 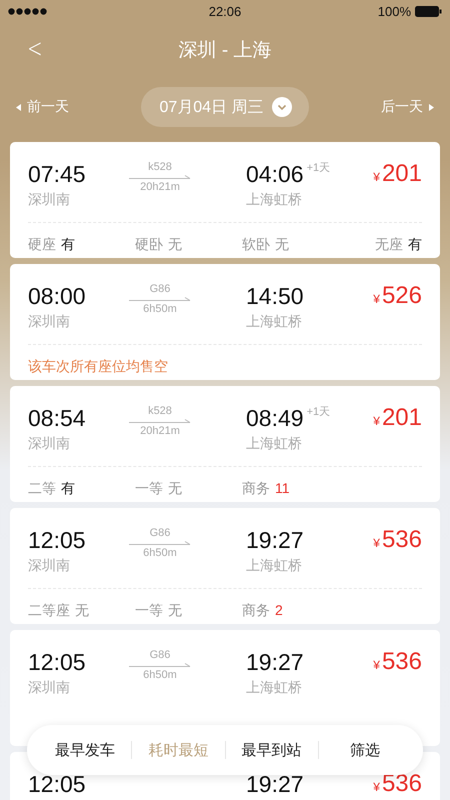 I want to click on battery-text: 100%, so click(x=394, y=11).